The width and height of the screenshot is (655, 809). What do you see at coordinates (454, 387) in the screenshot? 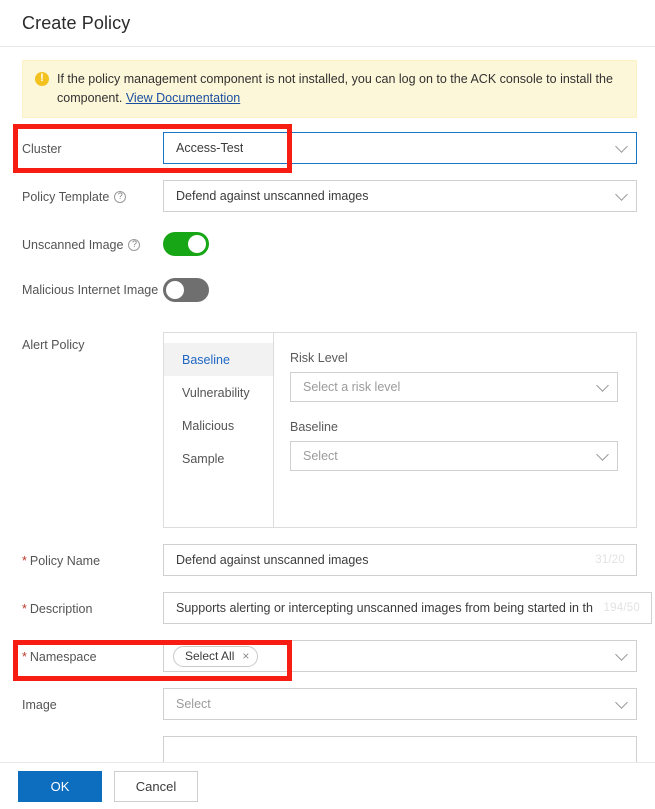
I see `risk-level-select: Select a risk level` at bounding box center [454, 387].